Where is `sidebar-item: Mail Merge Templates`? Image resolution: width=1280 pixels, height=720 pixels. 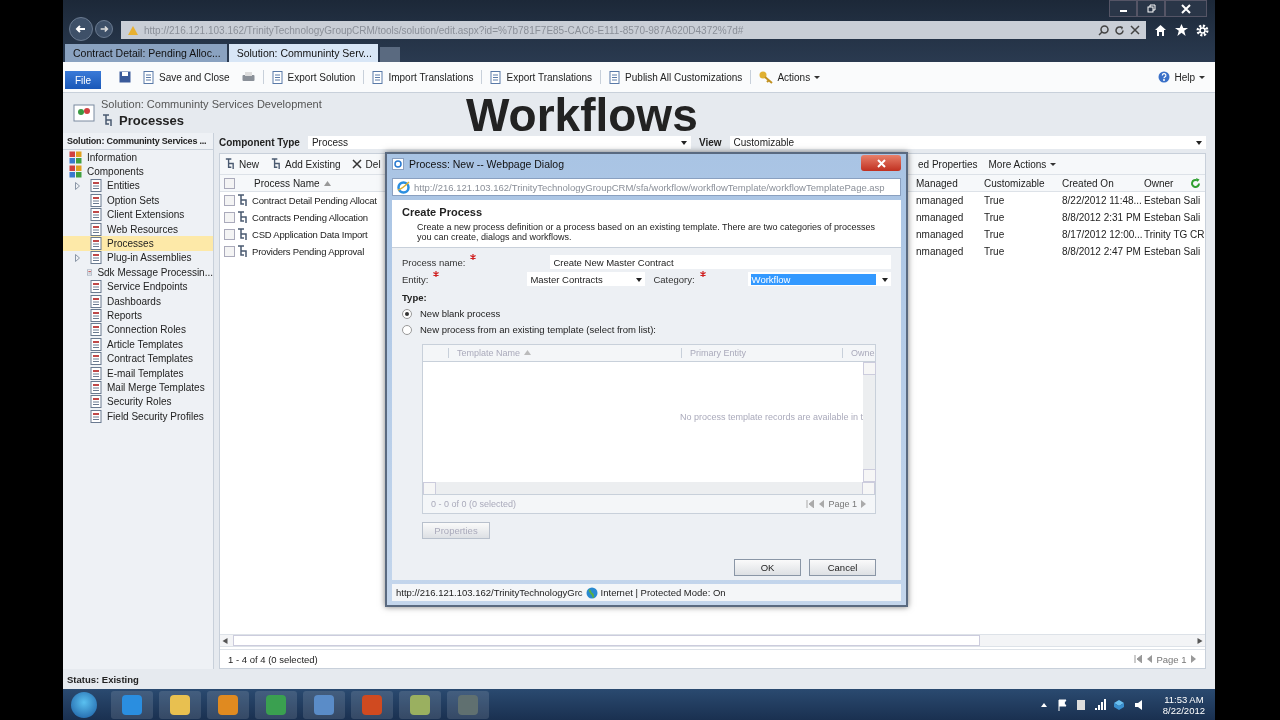
sidebar-item: Mail Merge Templates is located at coordinates (138, 387).